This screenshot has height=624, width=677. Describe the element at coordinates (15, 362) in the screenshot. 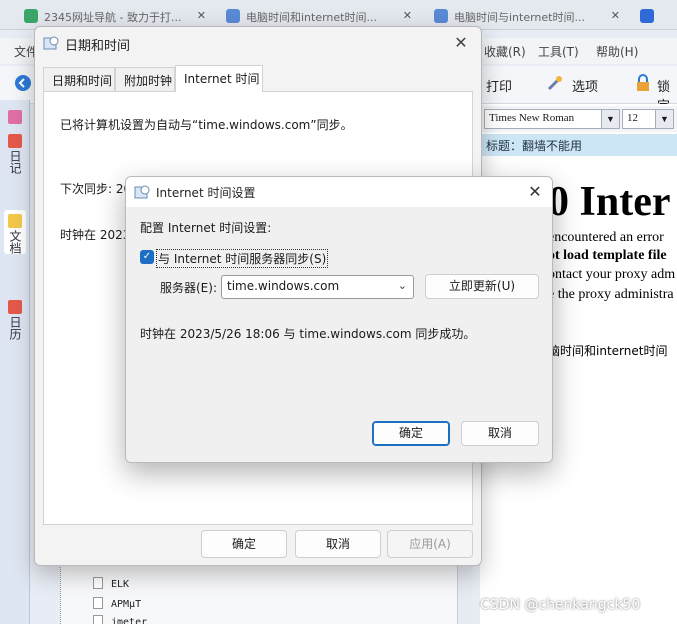

I see `app-sidebar: 日记 文档 日历` at that location.